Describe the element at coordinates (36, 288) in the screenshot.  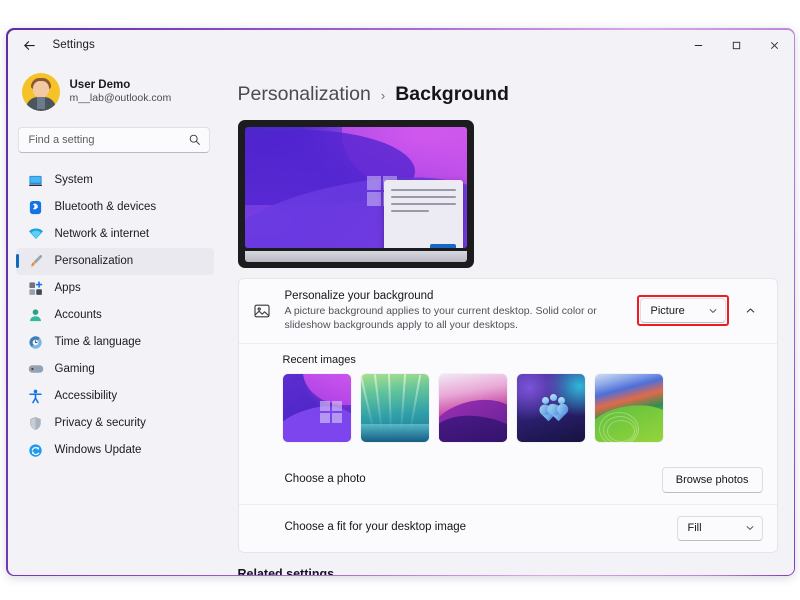
I see `apps-icon` at that location.